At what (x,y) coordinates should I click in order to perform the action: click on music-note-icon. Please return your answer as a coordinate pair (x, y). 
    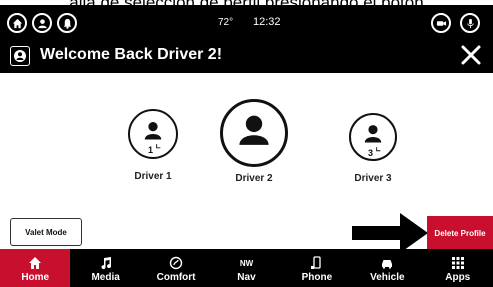
    Looking at the image, I should click on (106, 263).